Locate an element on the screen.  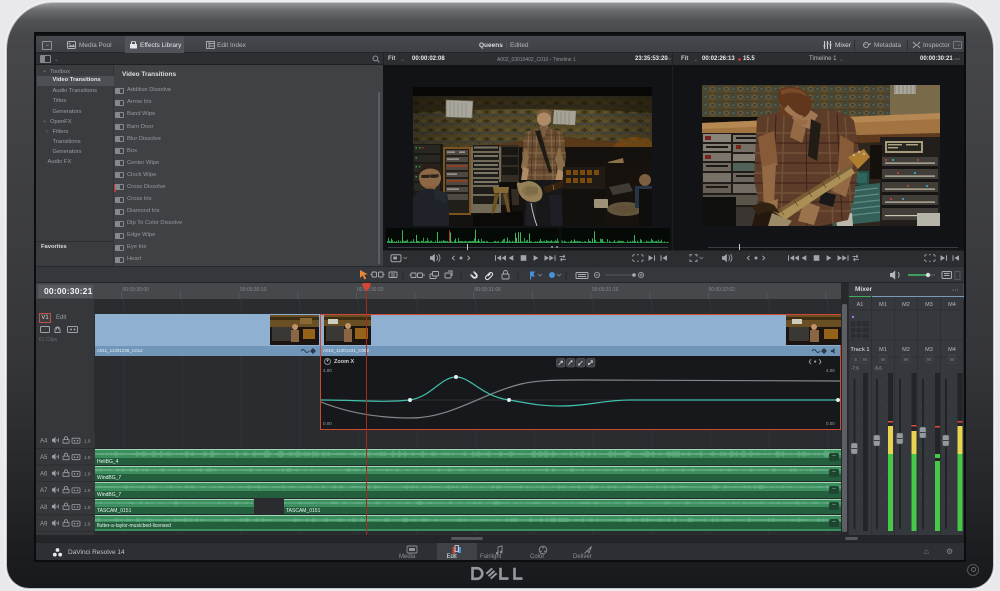
svg-text: A1 is located at coordinates (860, 305).